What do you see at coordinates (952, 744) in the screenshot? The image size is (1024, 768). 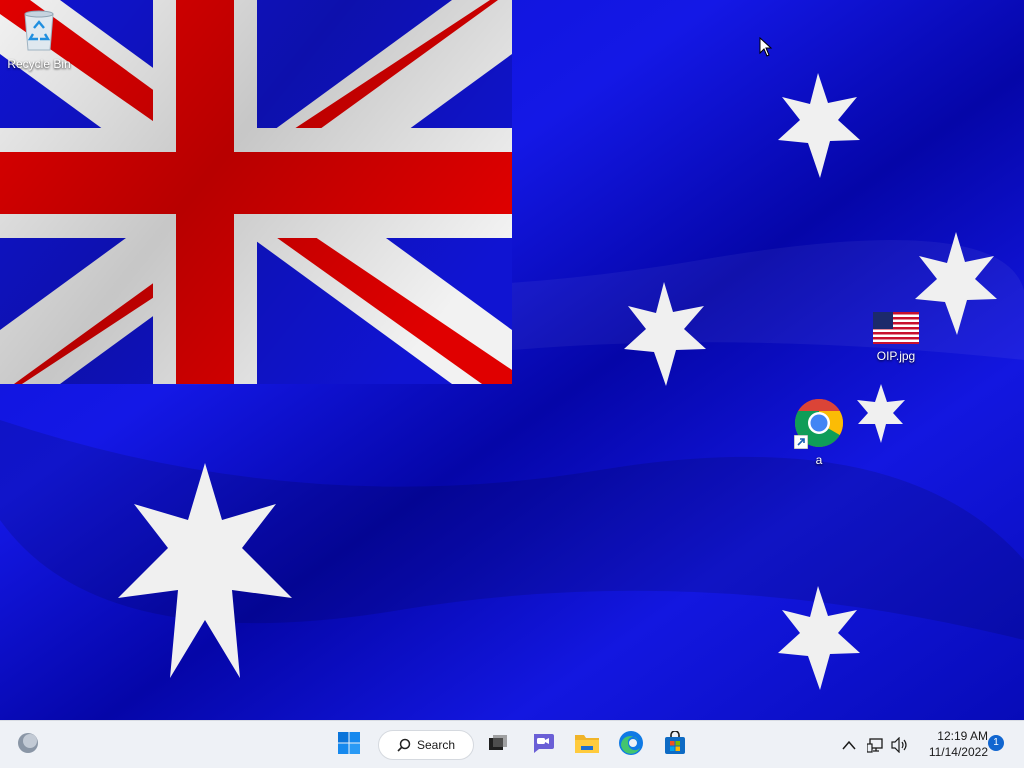 I see `clock: 12:19 AM 11/14/2022` at bounding box center [952, 744].